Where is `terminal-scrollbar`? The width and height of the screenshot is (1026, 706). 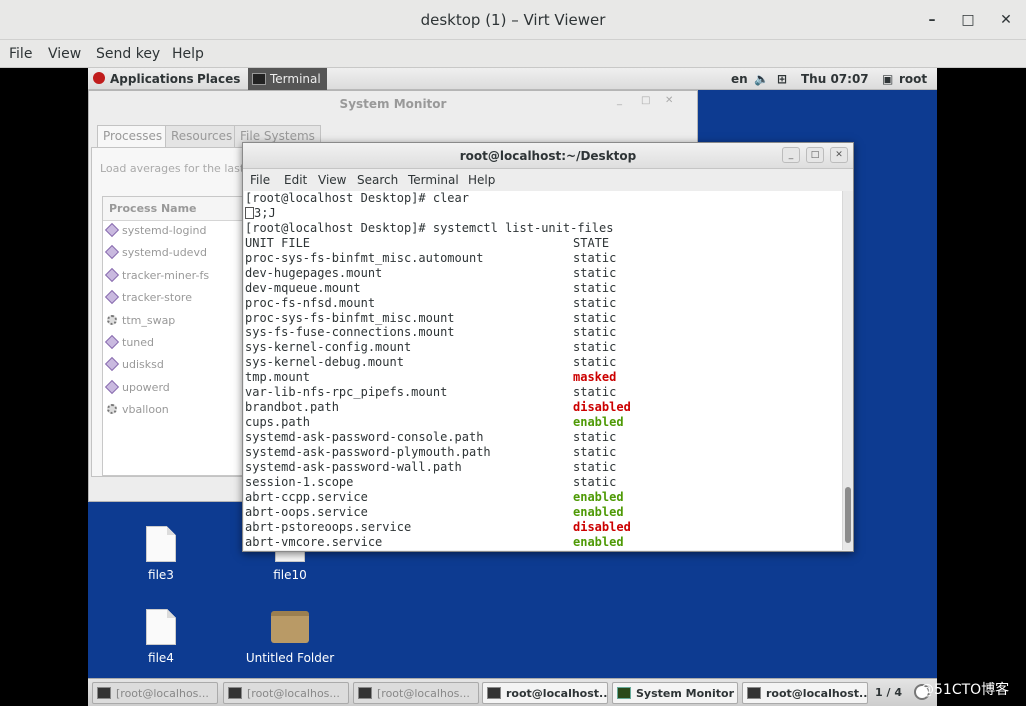 terminal-scrollbar is located at coordinates (847, 370).